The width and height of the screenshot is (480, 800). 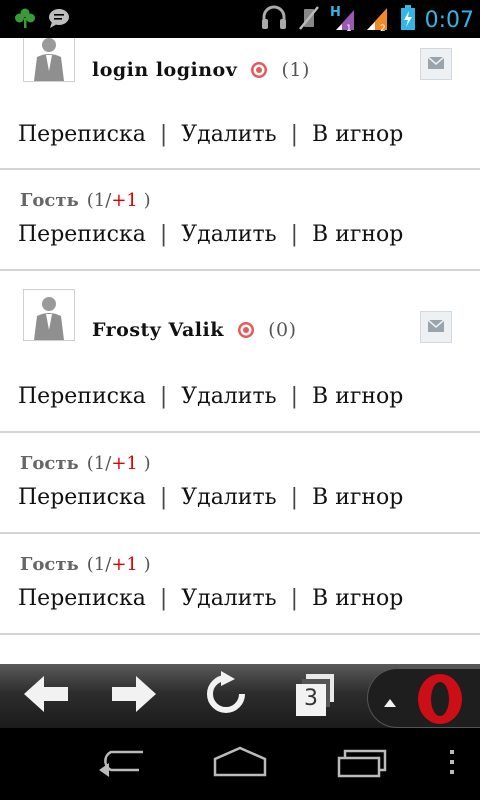 I want to click on menu-nav-button, so click(x=452, y=764).